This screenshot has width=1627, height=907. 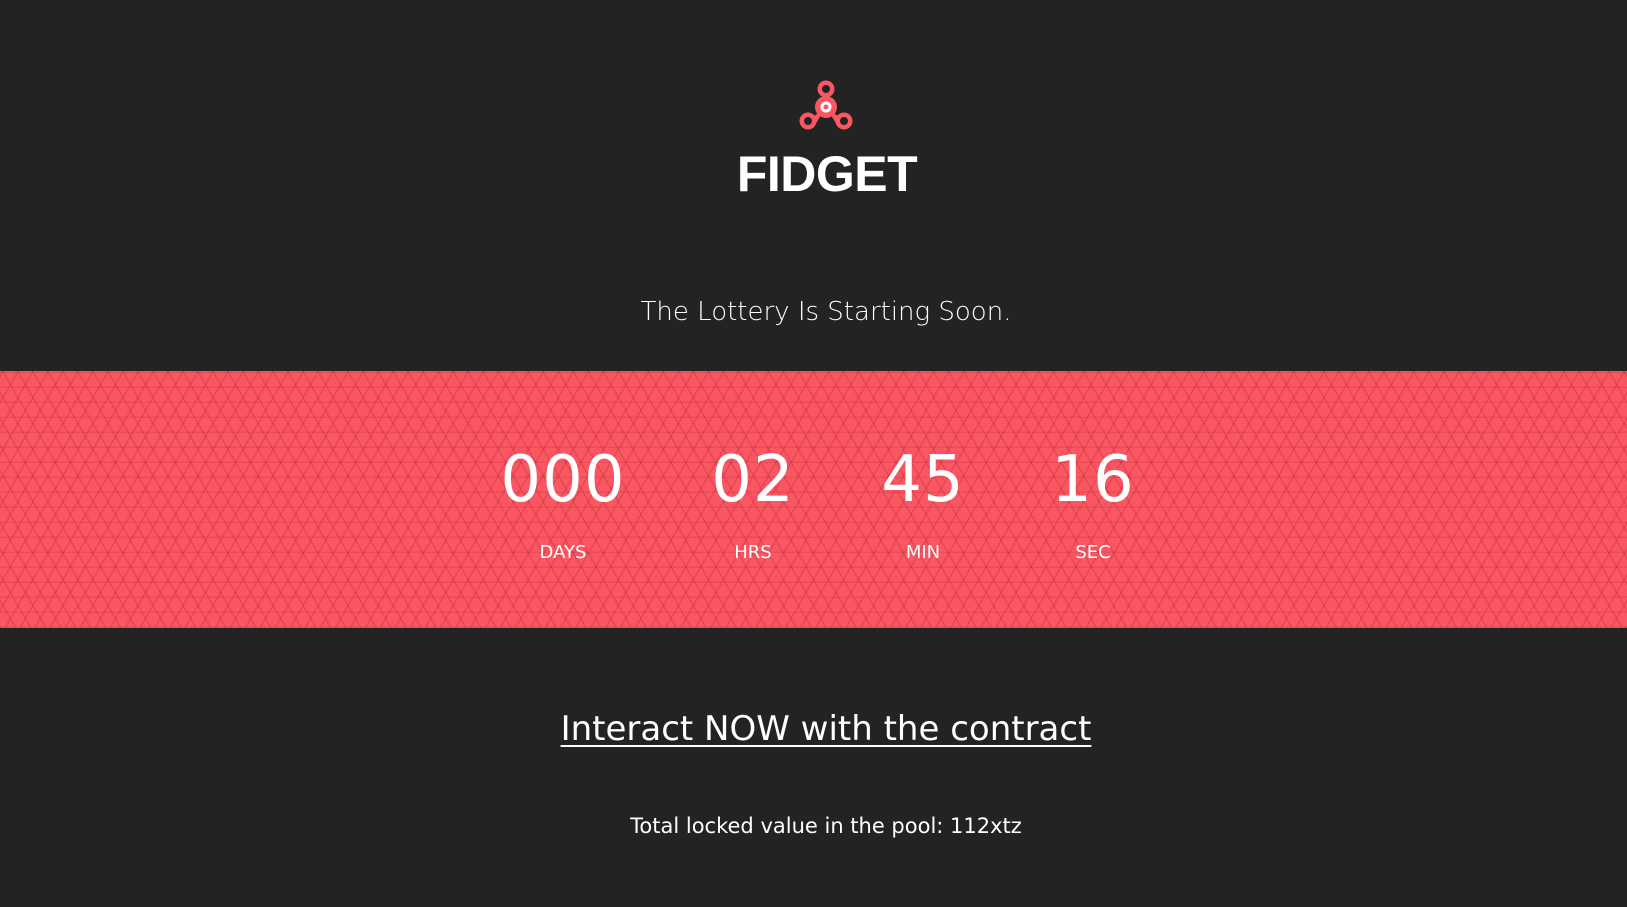 I want to click on tagline: The Lottery Is Starting Soon., so click(x=826, y=312).